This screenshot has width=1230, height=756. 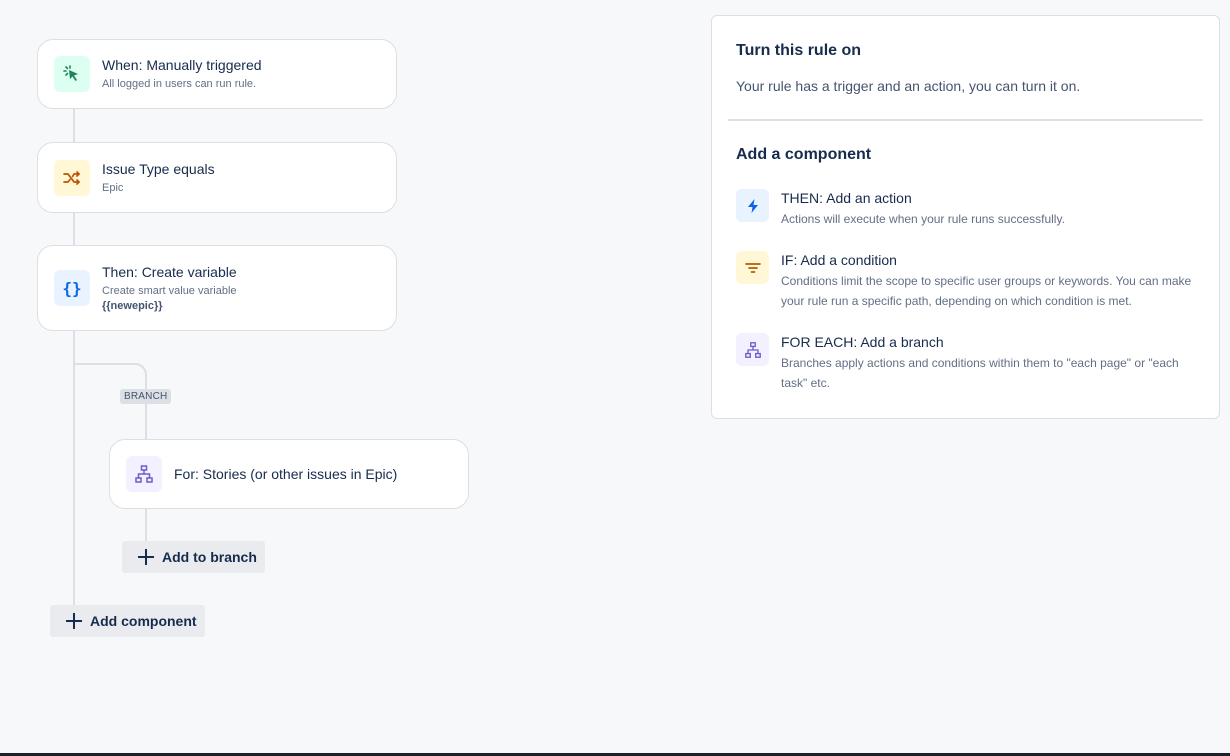 What do you see at coordinates (209, 557) in the screenshot?
I see `add-to-branch-label: Add to branch` at bounding box center [209, 557].